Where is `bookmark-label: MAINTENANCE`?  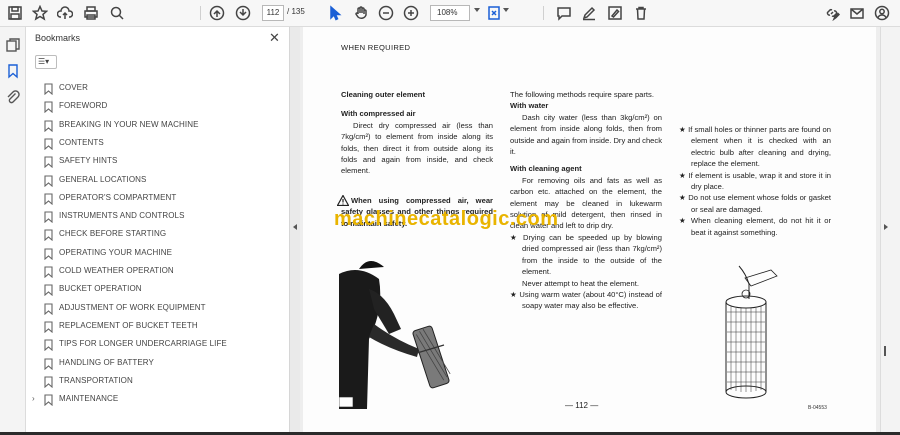
bookmark-label: MAINTENANCE is located at coordinates (89, 399).